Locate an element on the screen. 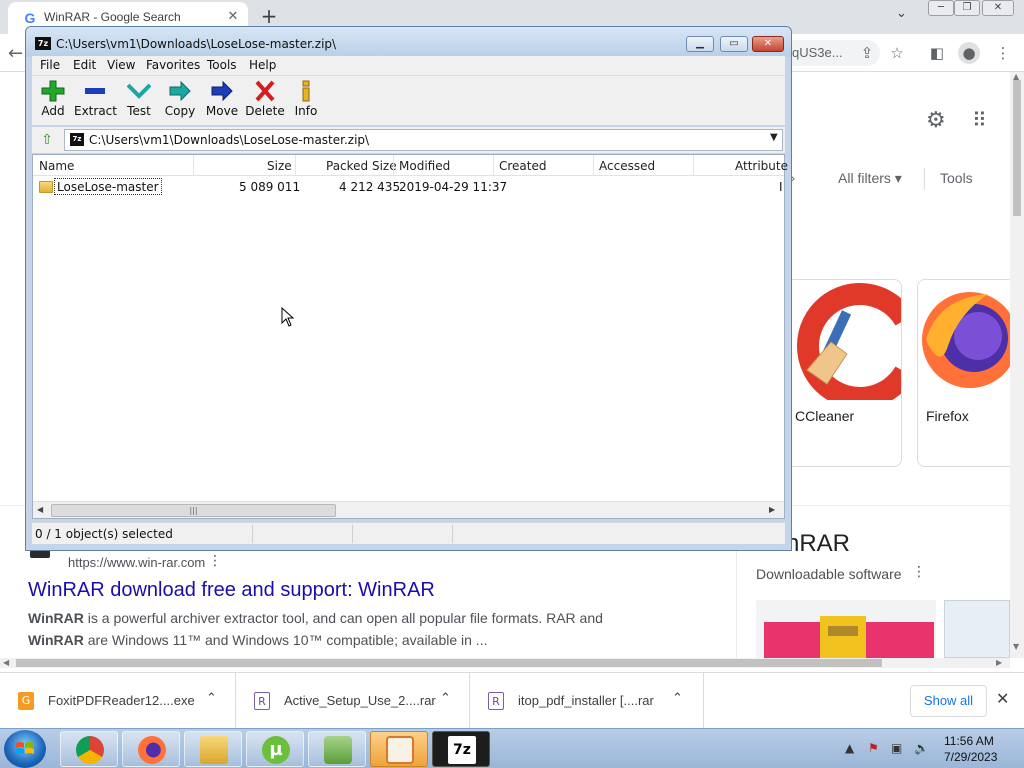 The image size is (1024, 768). clock-date: 7/29/2023 is located at coordinates (970, 757).